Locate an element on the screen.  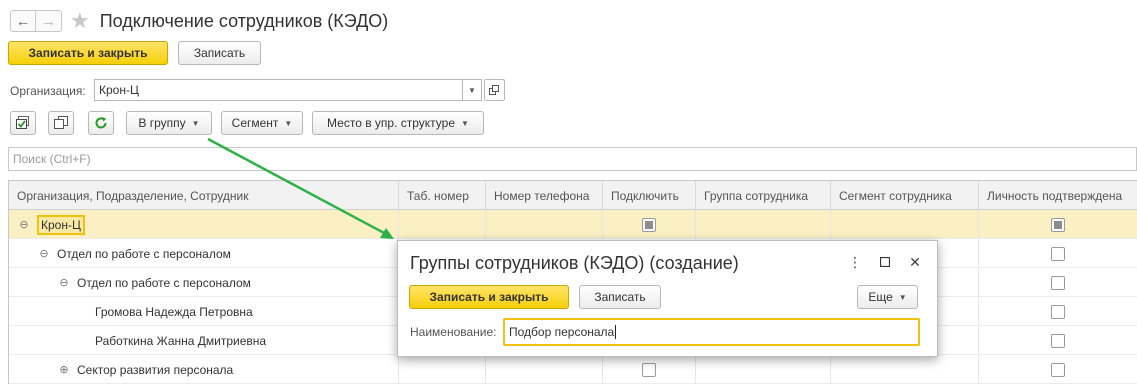
back-button: ← is located at coordinates (23, 21).